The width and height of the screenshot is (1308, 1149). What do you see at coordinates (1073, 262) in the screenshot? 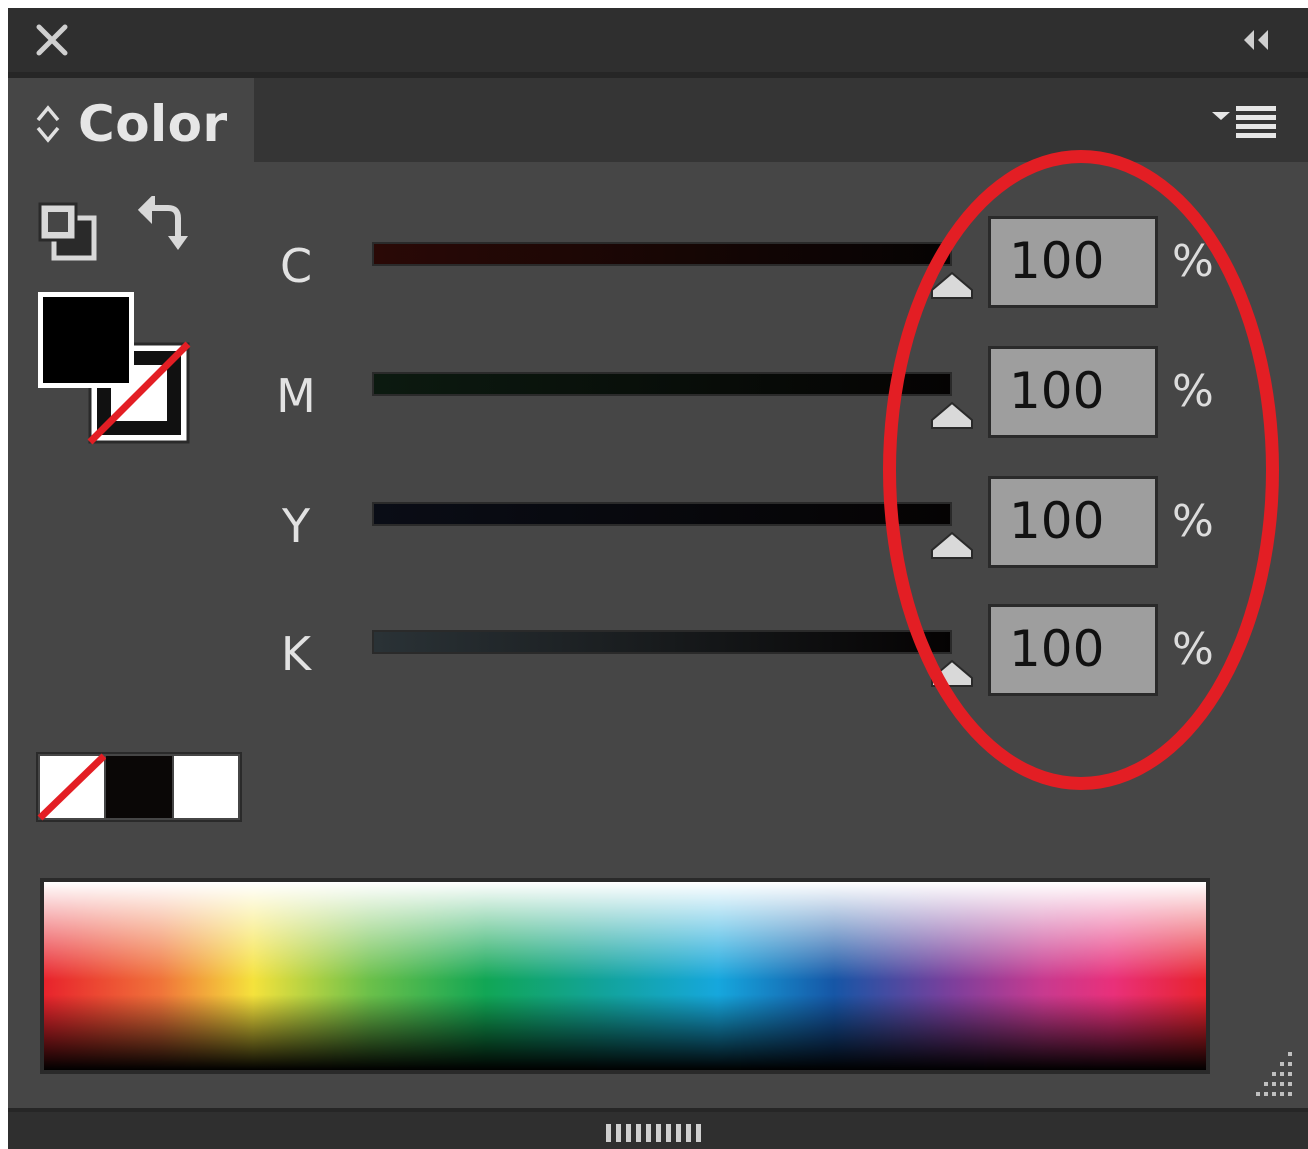
I see `value-field-c: 100` at bounding box center [1073, 262].